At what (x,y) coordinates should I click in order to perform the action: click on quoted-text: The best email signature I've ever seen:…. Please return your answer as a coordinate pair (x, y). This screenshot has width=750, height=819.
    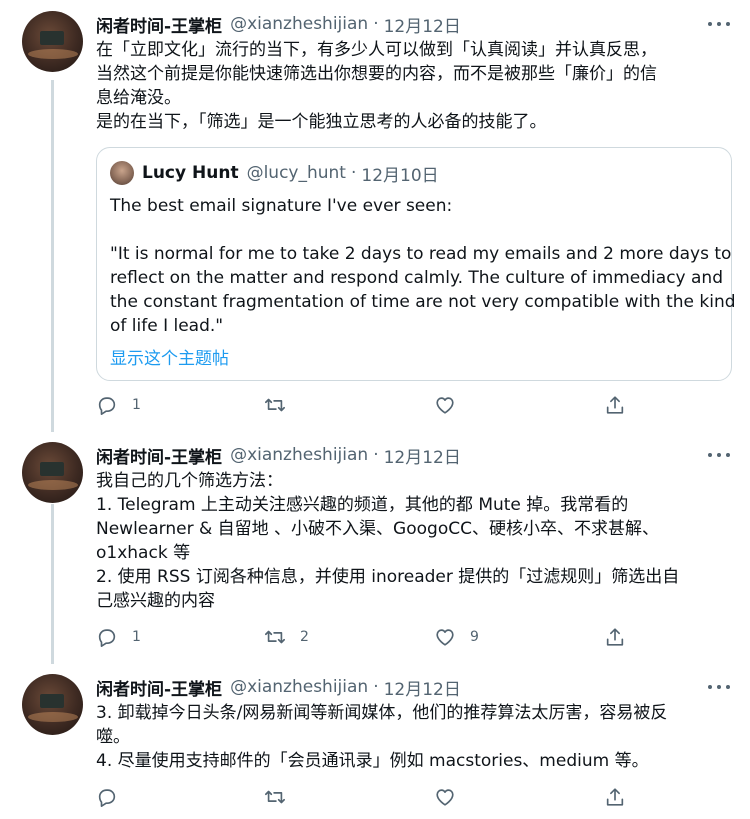
    Looking at the image, I should click on (423, 266).